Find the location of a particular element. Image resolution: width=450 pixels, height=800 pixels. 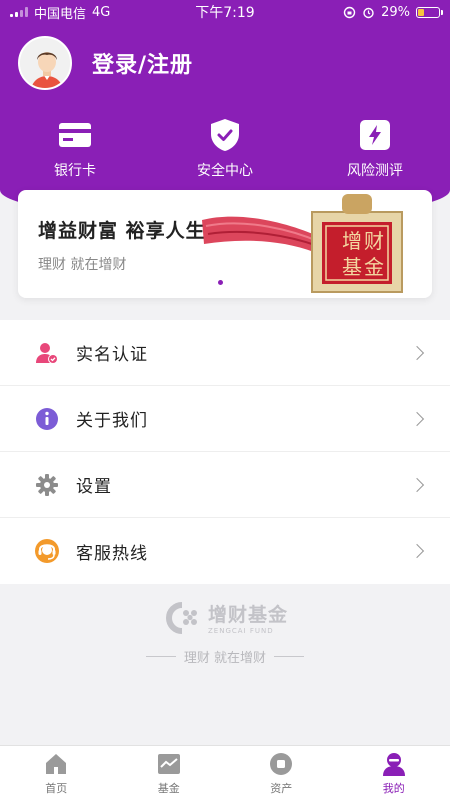

menu-item-real-name-auth: 实名认证 is located at coordinates (225, 353).